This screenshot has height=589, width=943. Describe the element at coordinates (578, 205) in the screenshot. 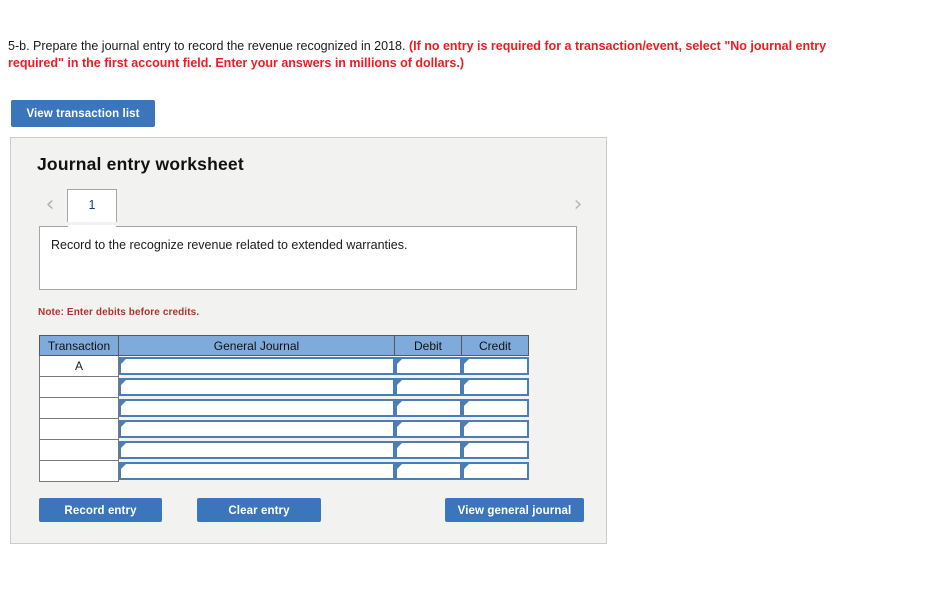

I see `chevron-right-icon: ›` at that location.